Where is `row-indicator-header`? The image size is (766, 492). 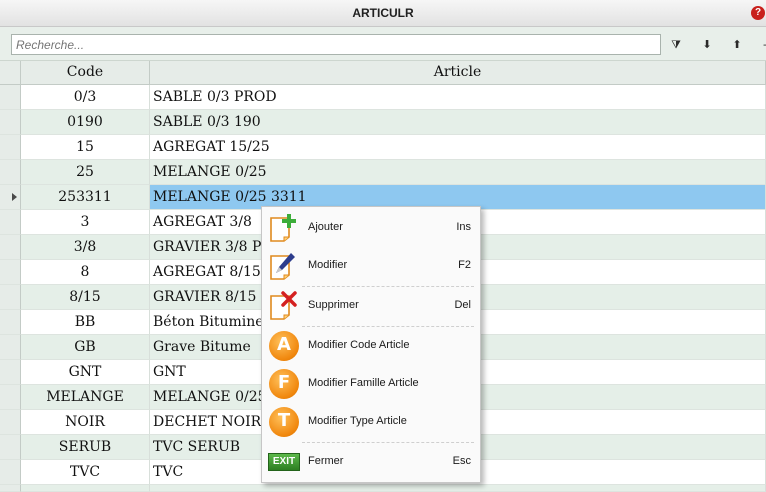 row-indicator-header is located at coordinates (10, 73).